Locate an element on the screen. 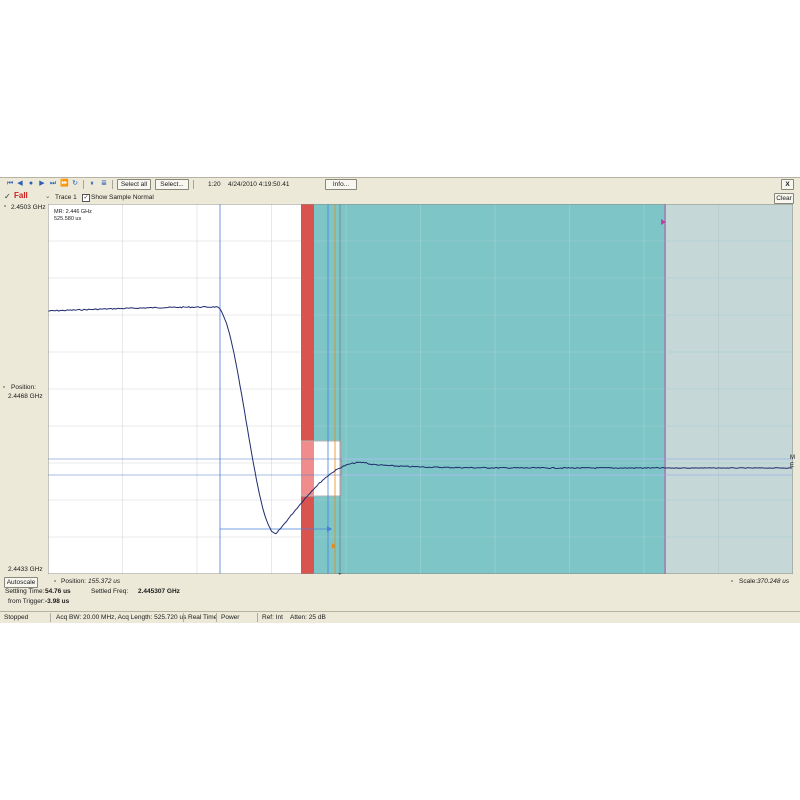 This screenshot has height=800, width=800. marker-readout-time: 525.580 us is located at coordinates (67, 219).